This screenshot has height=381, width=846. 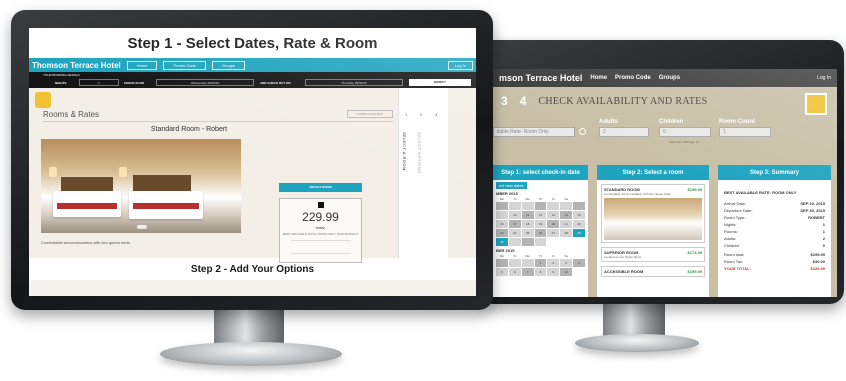 What do you see at coordinates (579, 233) in the screenshot?
I see `calendar-day: 29` at bounding box center [579, 233].